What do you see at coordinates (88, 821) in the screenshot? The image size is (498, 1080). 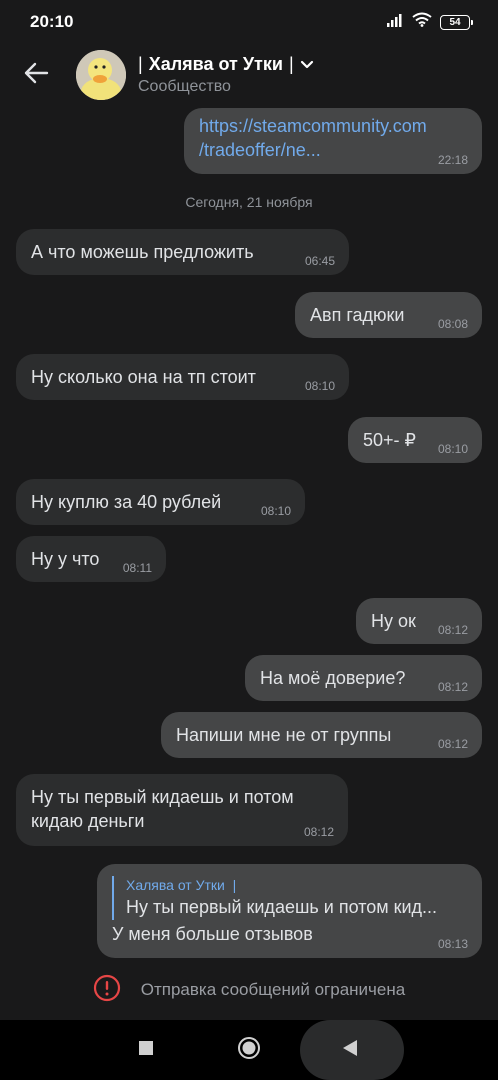 I see `message-text-line2: кидаю деньги` at bounding box center [88, 821].